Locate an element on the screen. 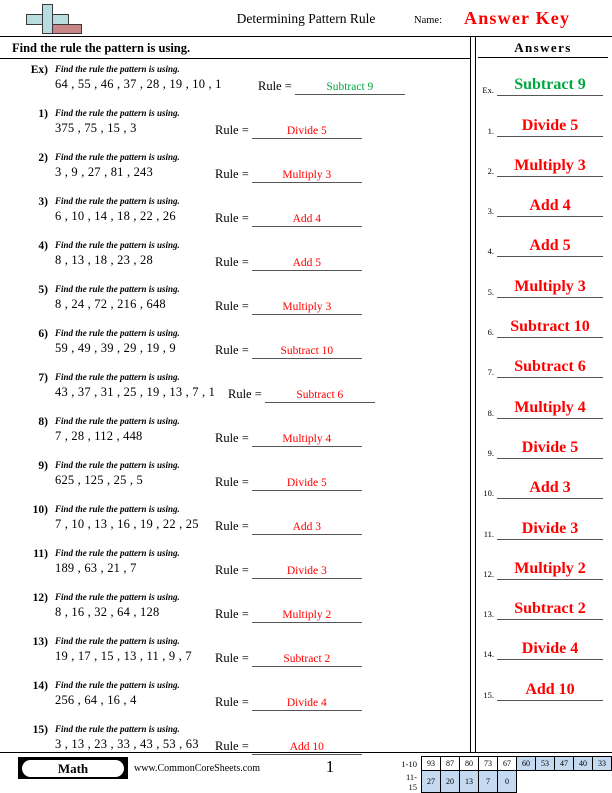  score-cell: 67 is located at coordinates (507, 763).